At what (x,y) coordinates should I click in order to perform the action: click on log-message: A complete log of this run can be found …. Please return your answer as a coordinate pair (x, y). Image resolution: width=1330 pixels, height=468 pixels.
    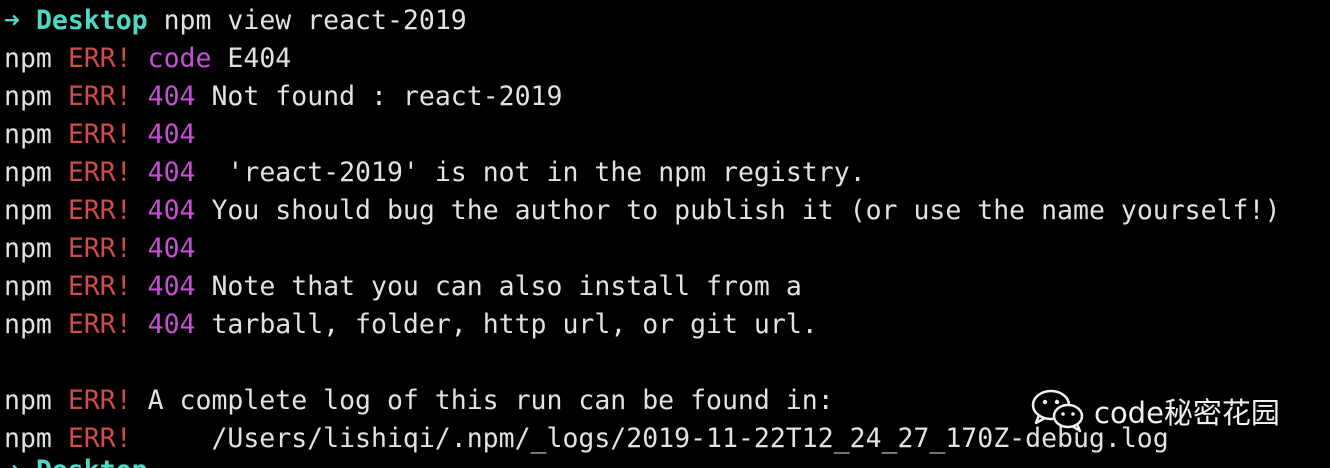
    Looking at the image, I should click on (482, 400).